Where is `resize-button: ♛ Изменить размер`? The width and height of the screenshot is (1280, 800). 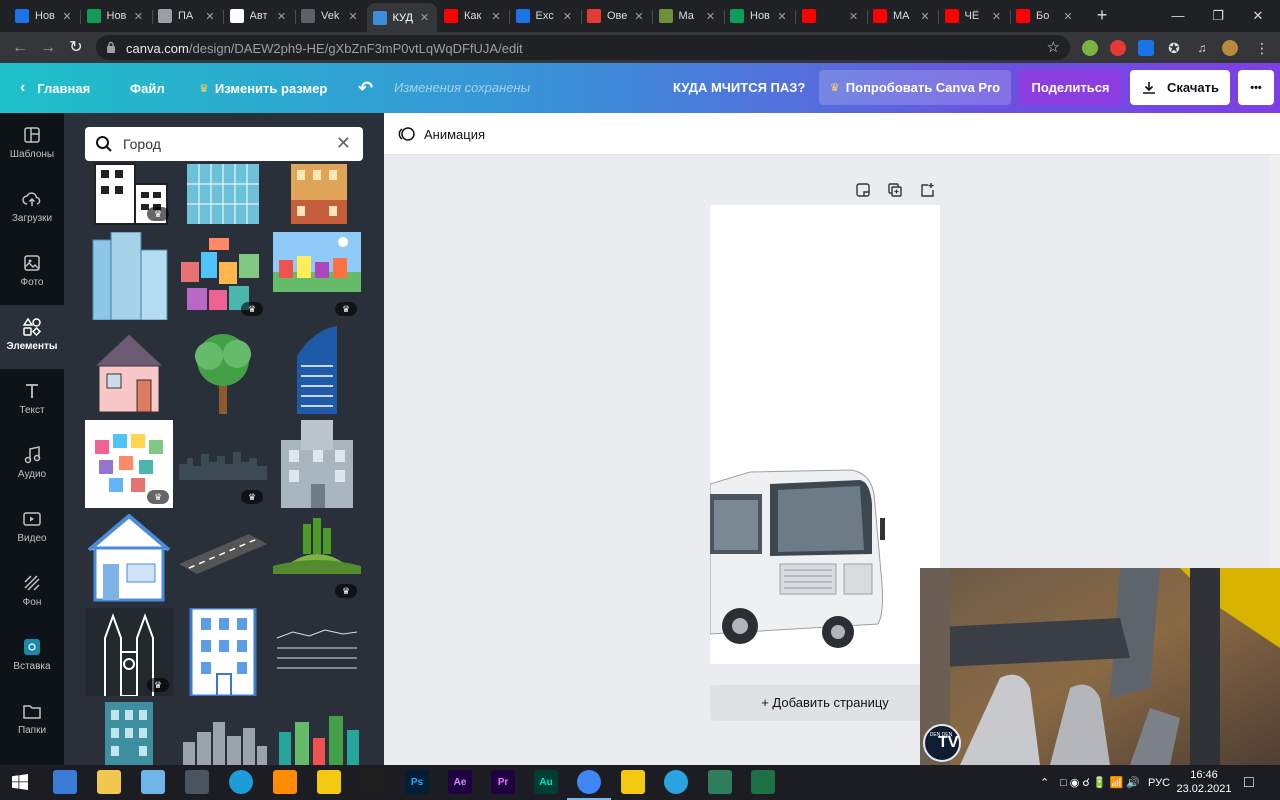 resize-button: ♛ Изменить размер is located at coordinates (263, 88).